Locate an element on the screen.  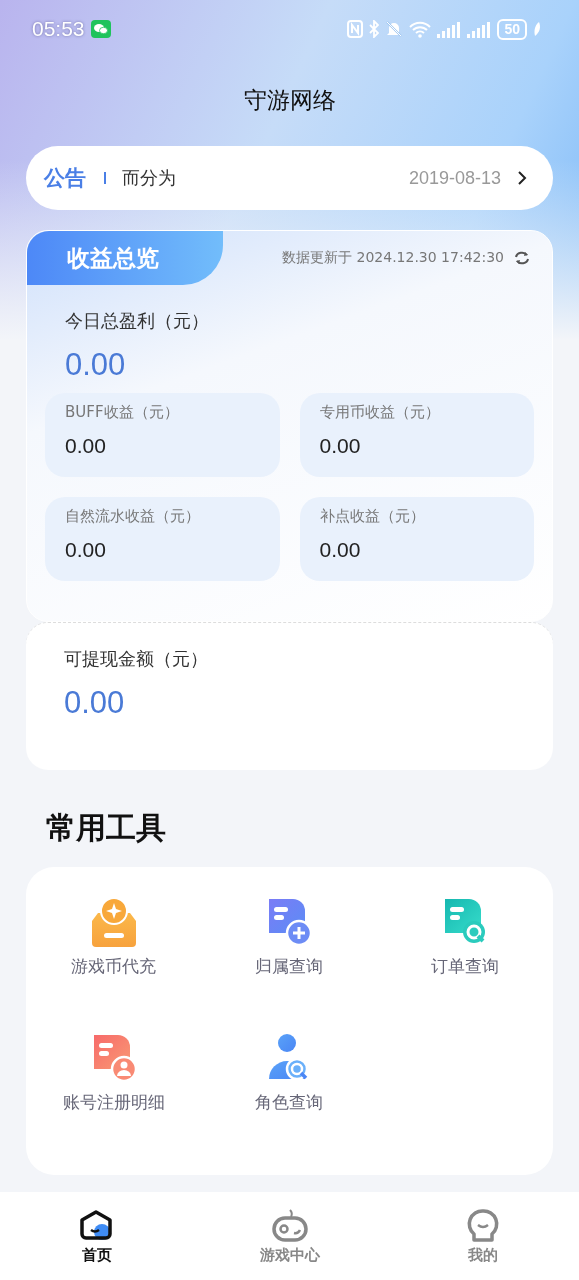
income-label: BUFF收益（元） is located at coordinates (122, 412).